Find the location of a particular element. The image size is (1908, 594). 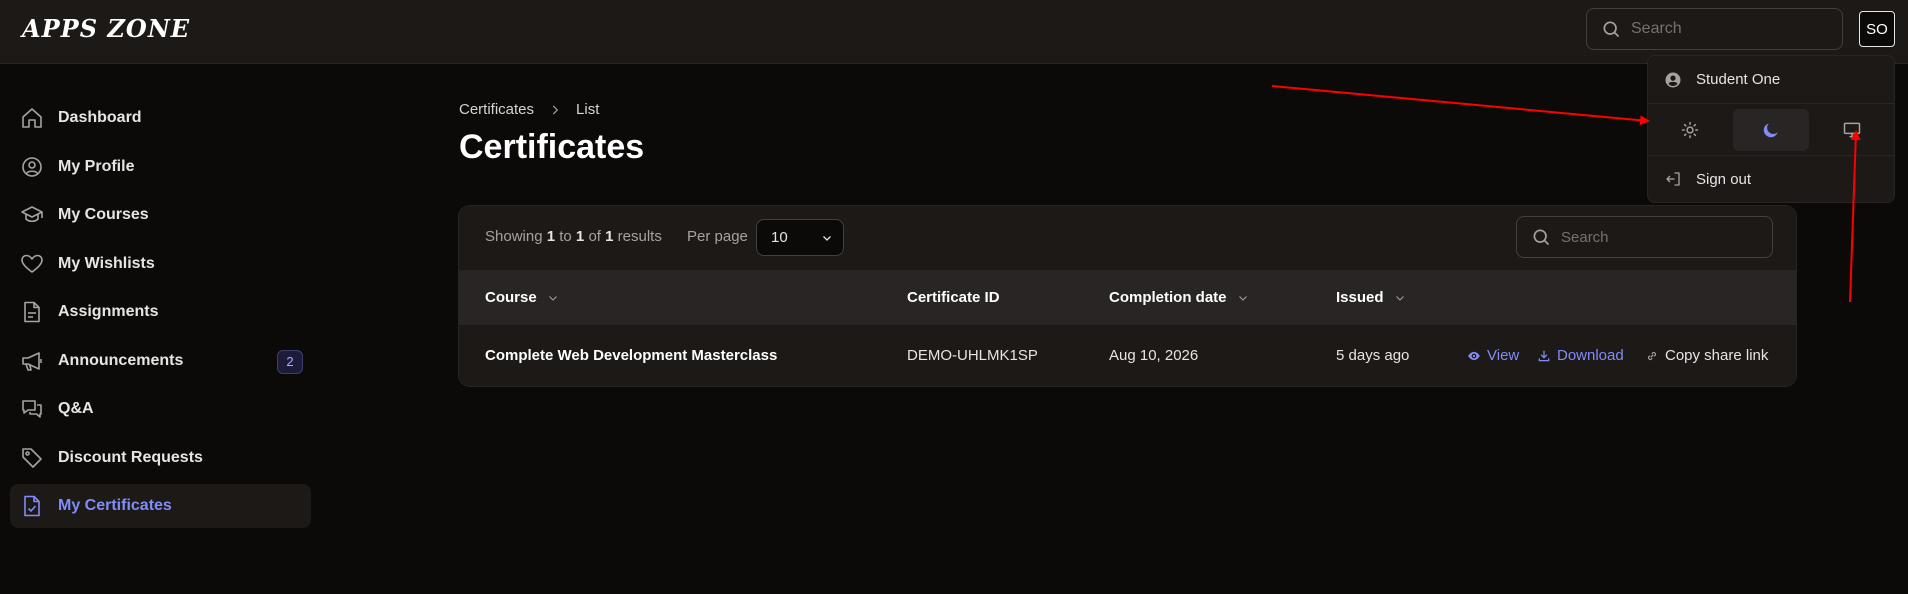

chat-bubbles-icon is located at coordinates (32, 409).